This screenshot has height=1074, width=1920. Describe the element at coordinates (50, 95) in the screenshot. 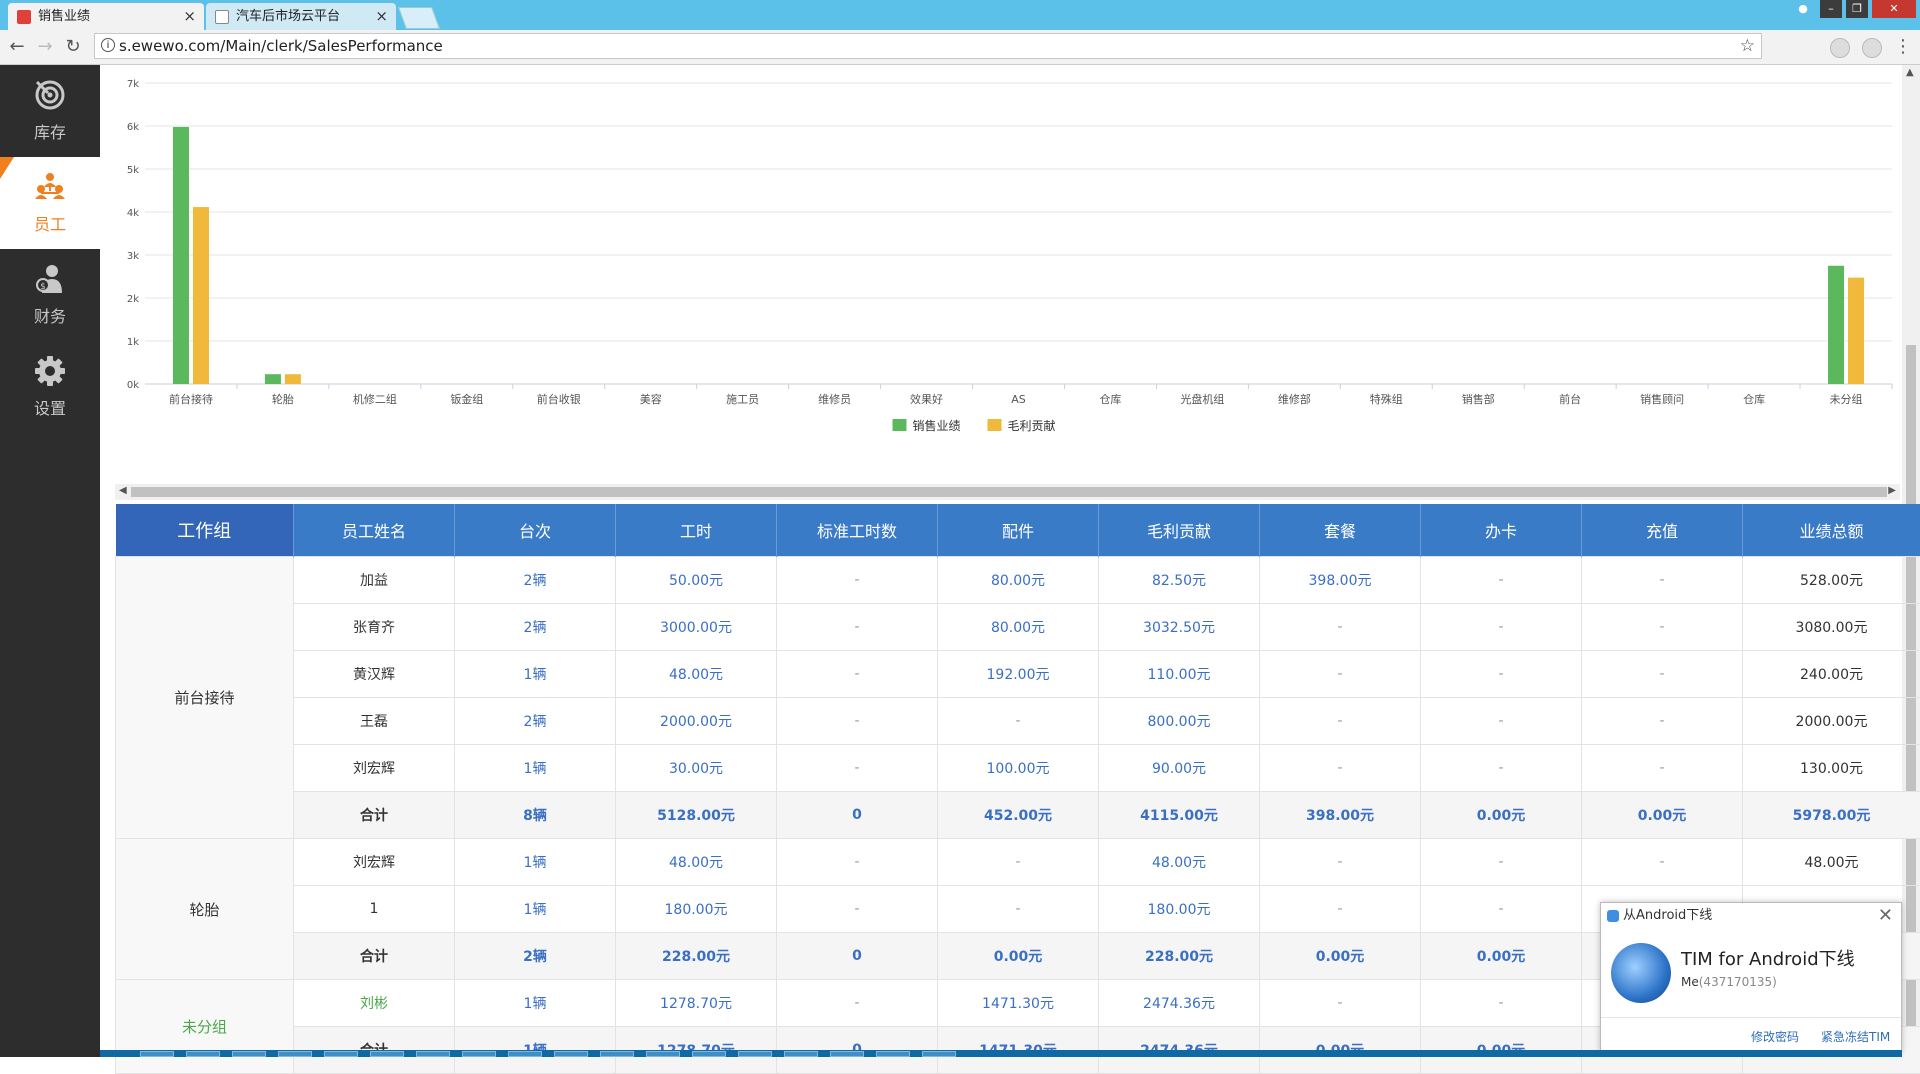

I see `target-icon` at that location.